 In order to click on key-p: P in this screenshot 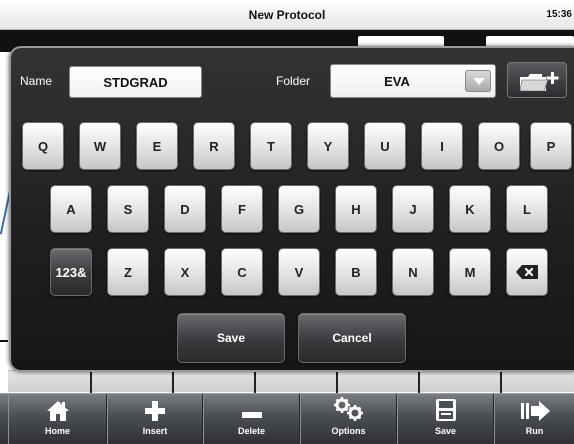, I will do `click(551, 146)`.